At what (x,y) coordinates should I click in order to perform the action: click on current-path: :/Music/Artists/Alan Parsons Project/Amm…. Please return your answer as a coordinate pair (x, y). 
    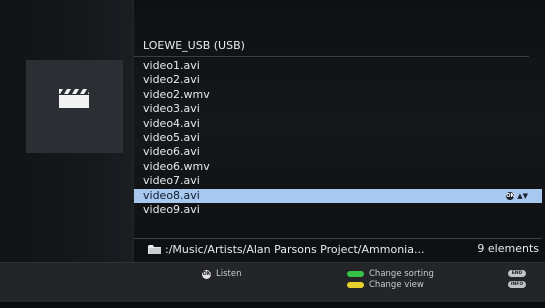
    Looking at the image, I should click on (295, 249).